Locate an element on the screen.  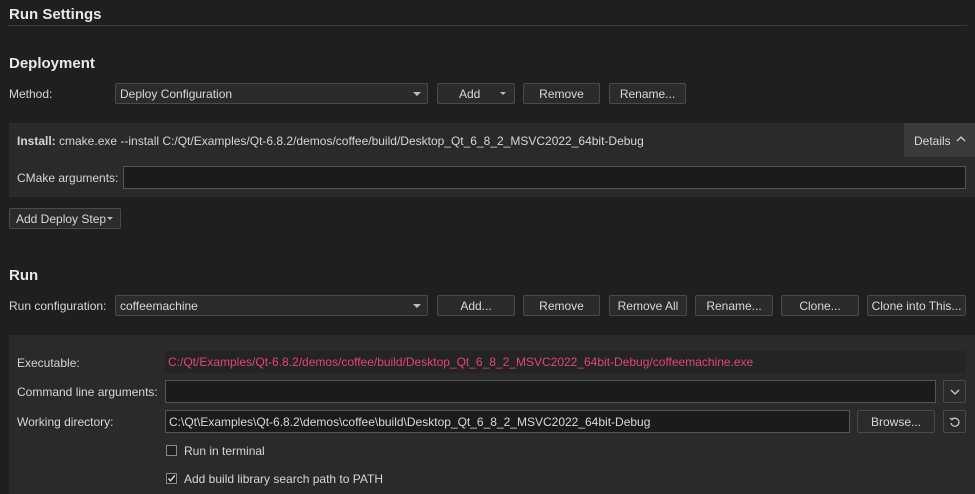
details-label: Details is located at coordinates (932, 141).